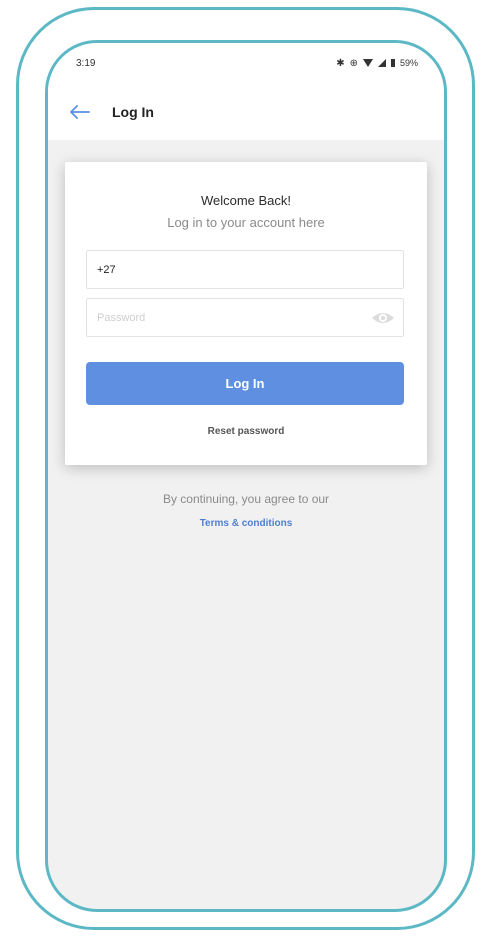 The height and width of the screenshot is (937, 484). What do you see at coordinates (246, 523) in the screenshot?
I see `terms-link: Terms & conditions` at bounding box center [246, 523].